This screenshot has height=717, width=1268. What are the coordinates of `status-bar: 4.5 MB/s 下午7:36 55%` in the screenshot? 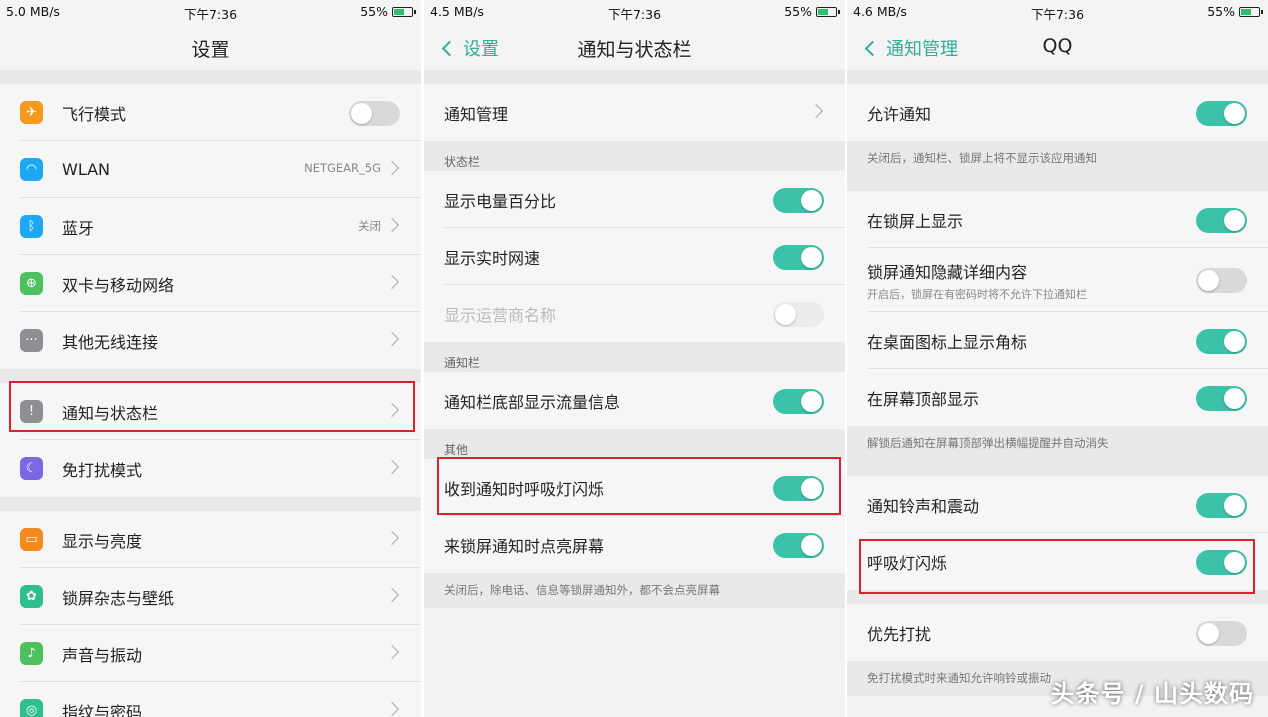 It's located at (634, 12).